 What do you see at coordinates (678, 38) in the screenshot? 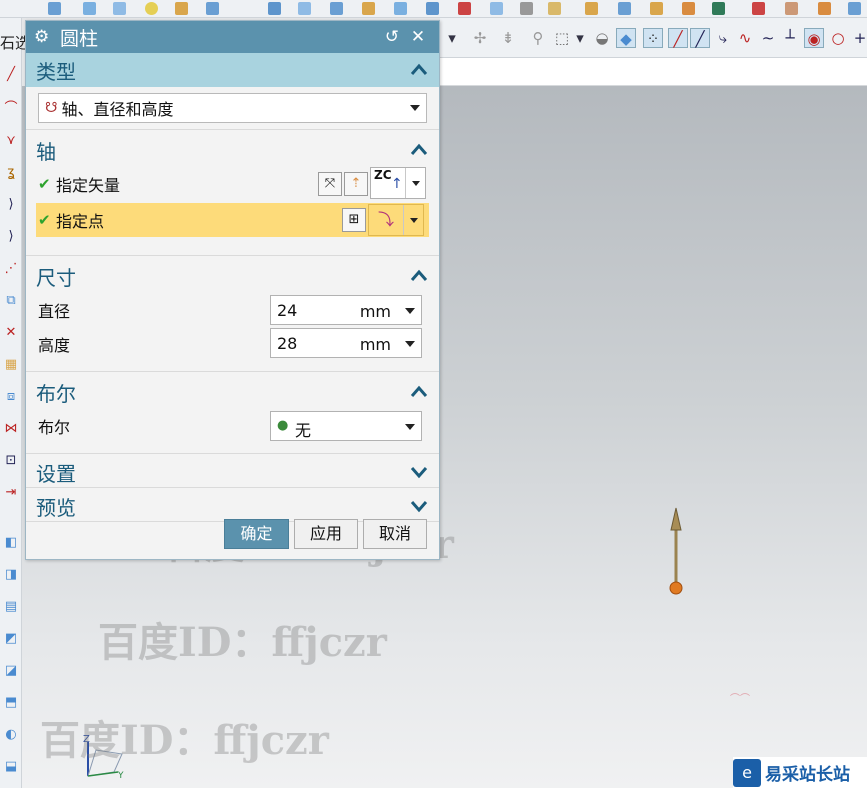
I see `snap-endpoint-icon: ╱` at bounding box center [678, 38].